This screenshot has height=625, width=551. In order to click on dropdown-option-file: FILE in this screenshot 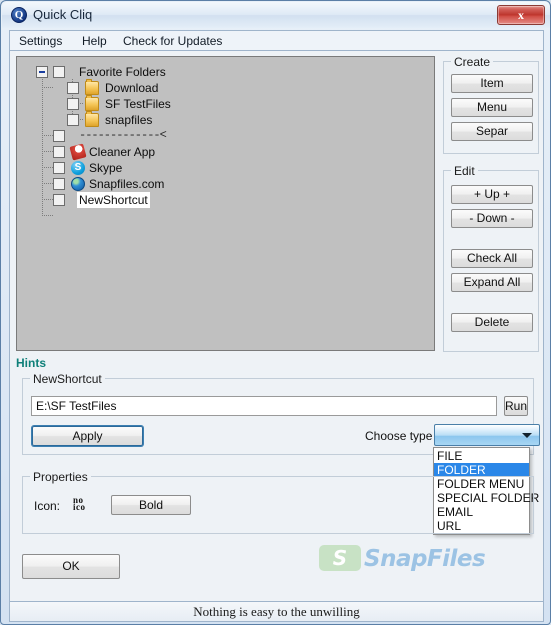, I will do `click(481, 456)`.